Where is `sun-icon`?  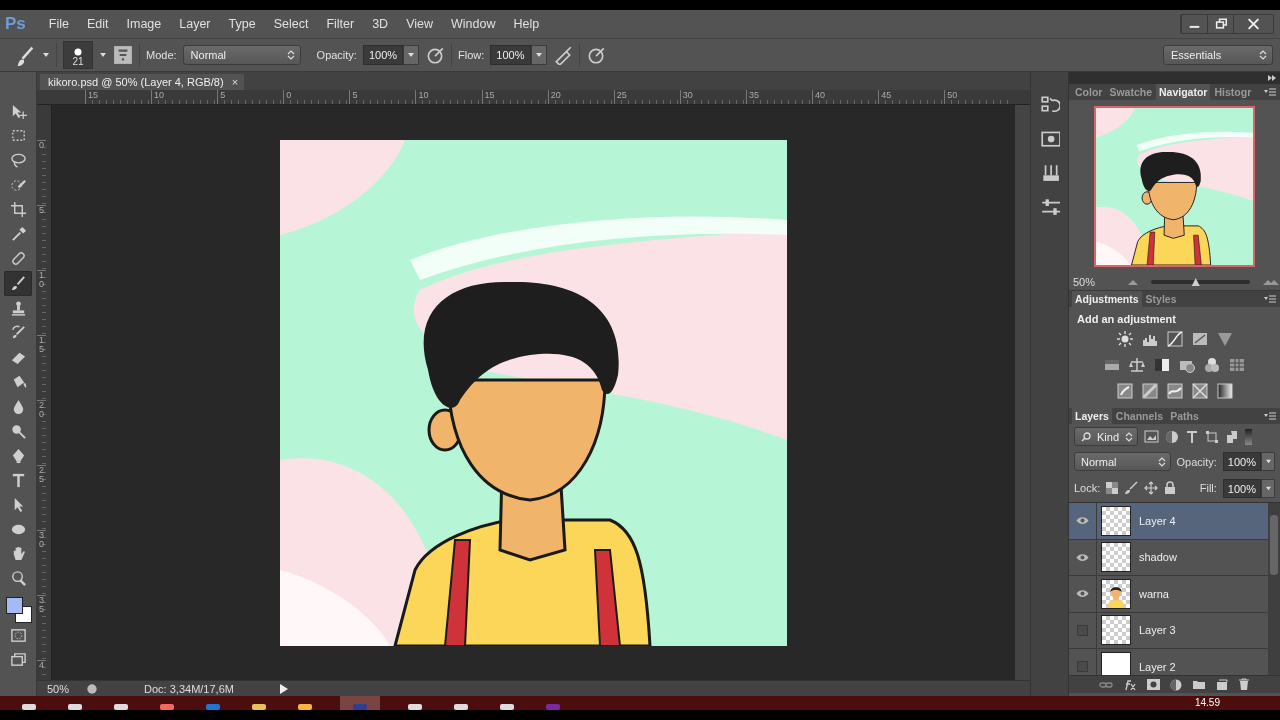
sun-icon is located at coordinates (1124, 339).